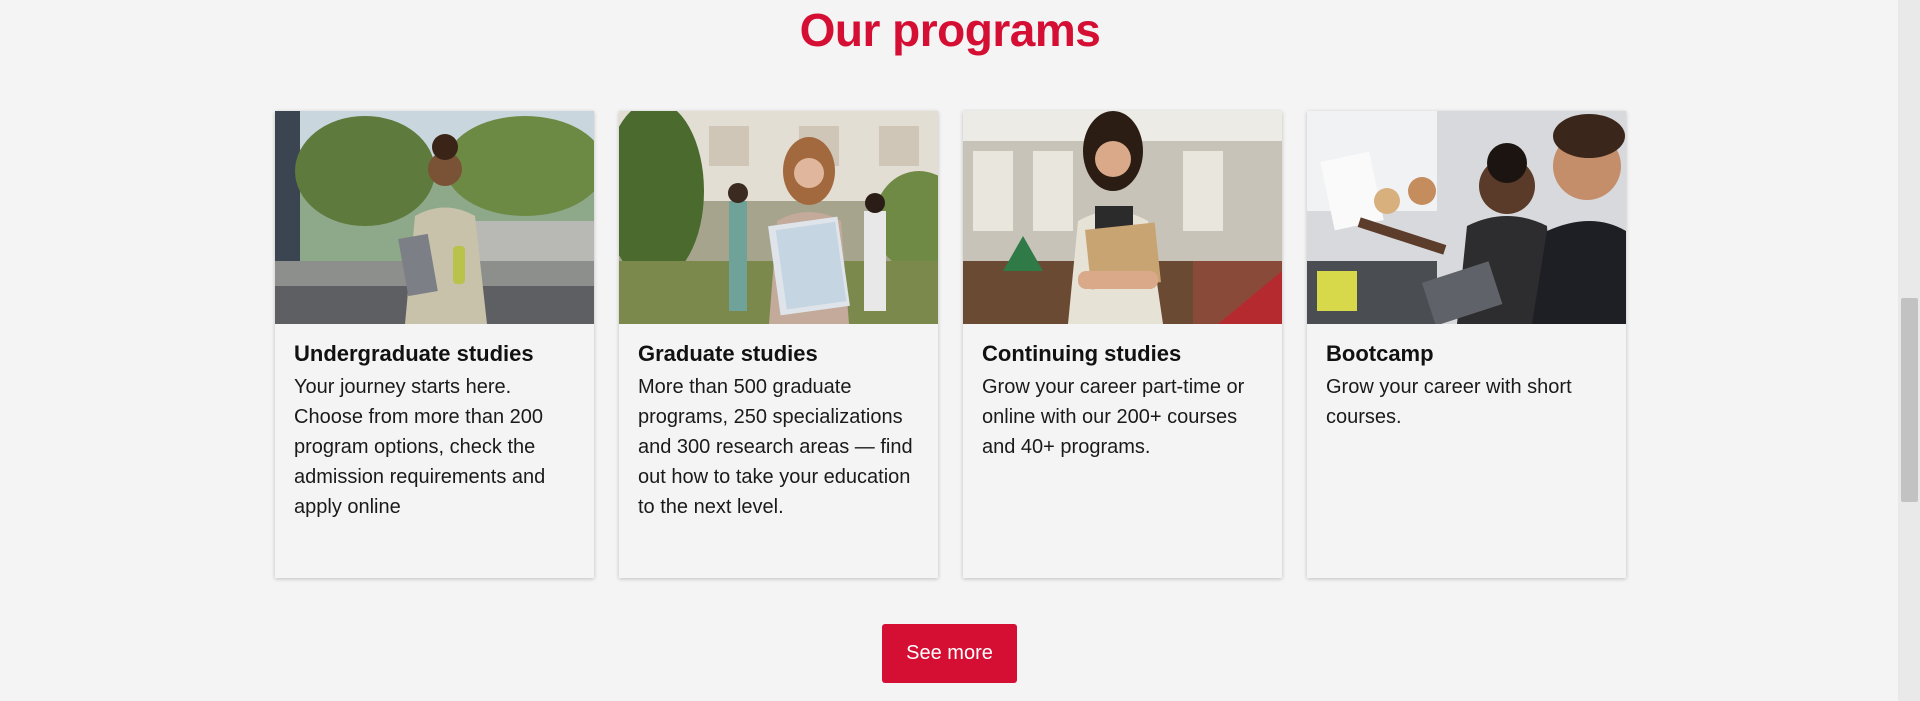  Describe the element at coordinates (1466, 217) in the screenshot. I see `team-working-photo` at that location.